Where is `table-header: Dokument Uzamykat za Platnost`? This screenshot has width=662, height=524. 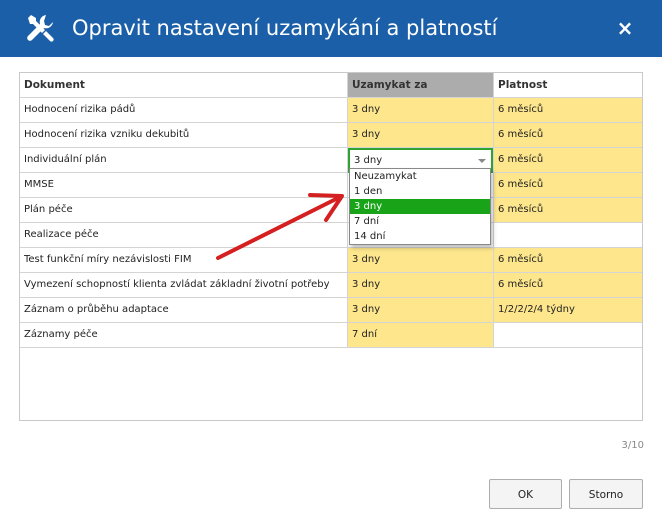 table-header: Dokument Uzamykat za Platnost is located at coordinates (331, 85).